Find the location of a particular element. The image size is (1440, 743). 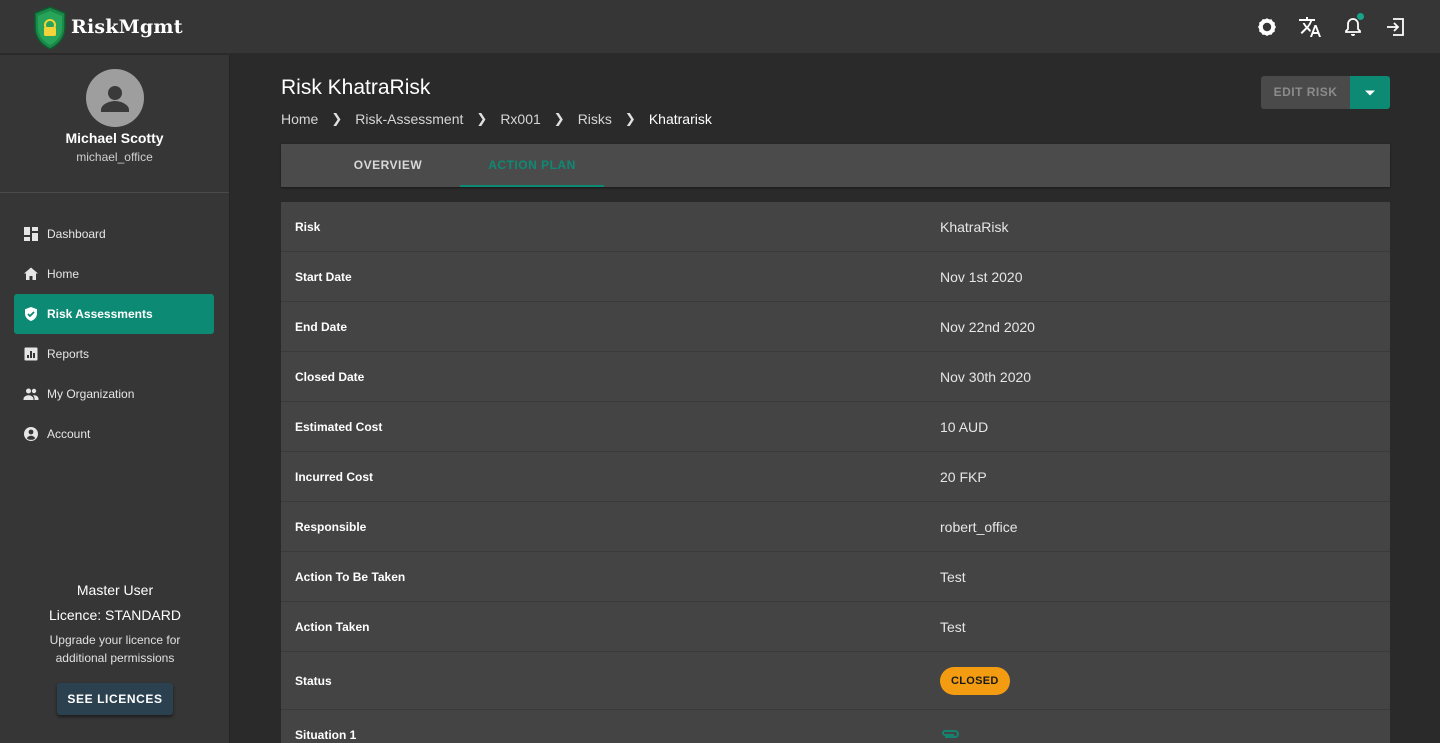

detail-row-situation-1: Situation 1 is located at coordinates (835, 726).